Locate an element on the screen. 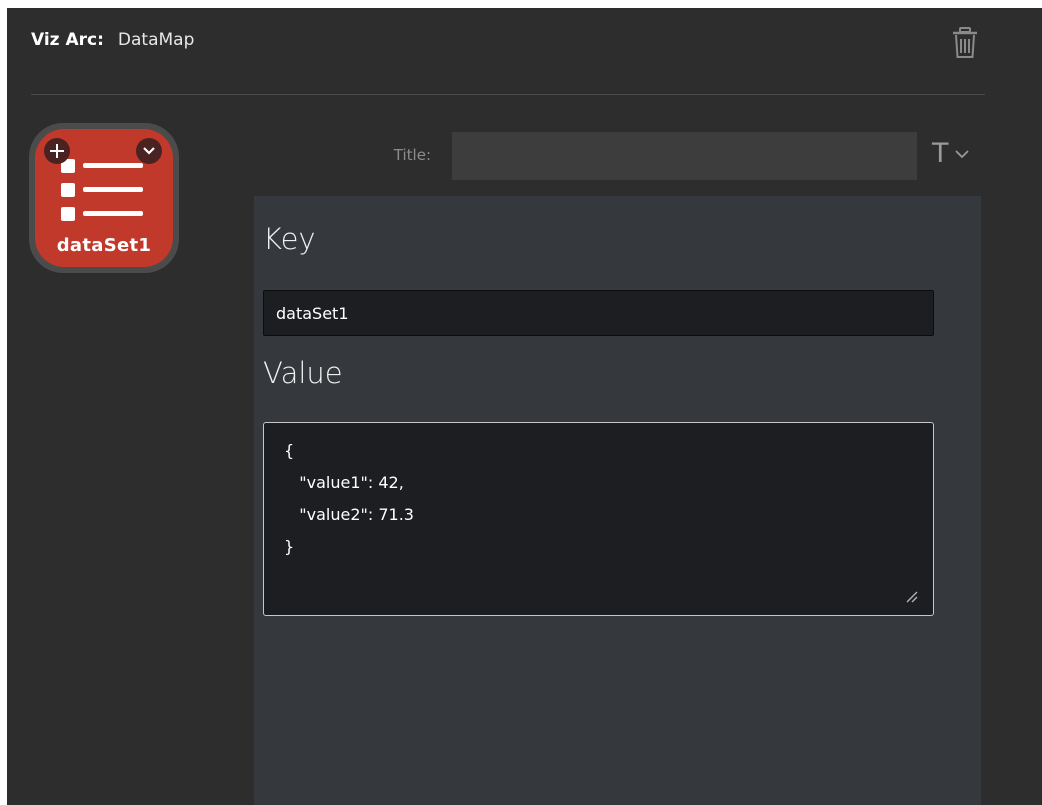 Image resolution: width=1042 pixels, height=805 pixels. tile-label: dataSet1 is located at coordinates (104, 245).